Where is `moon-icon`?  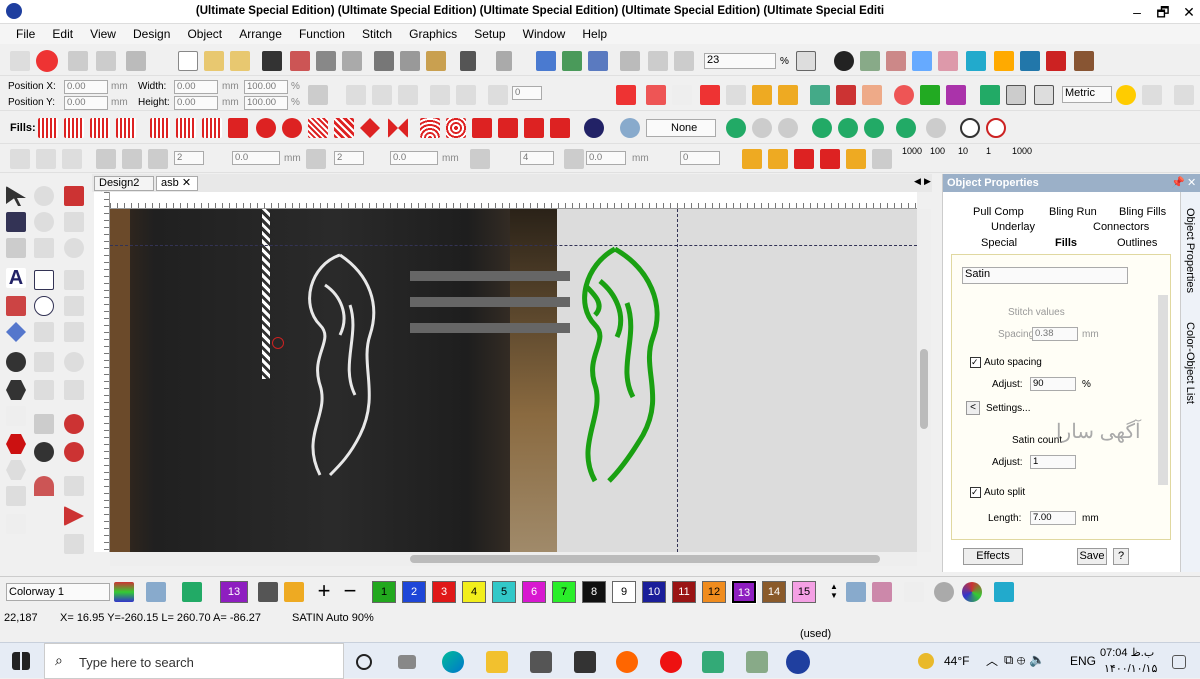 moon-icon is located at coordinates (594, 128).